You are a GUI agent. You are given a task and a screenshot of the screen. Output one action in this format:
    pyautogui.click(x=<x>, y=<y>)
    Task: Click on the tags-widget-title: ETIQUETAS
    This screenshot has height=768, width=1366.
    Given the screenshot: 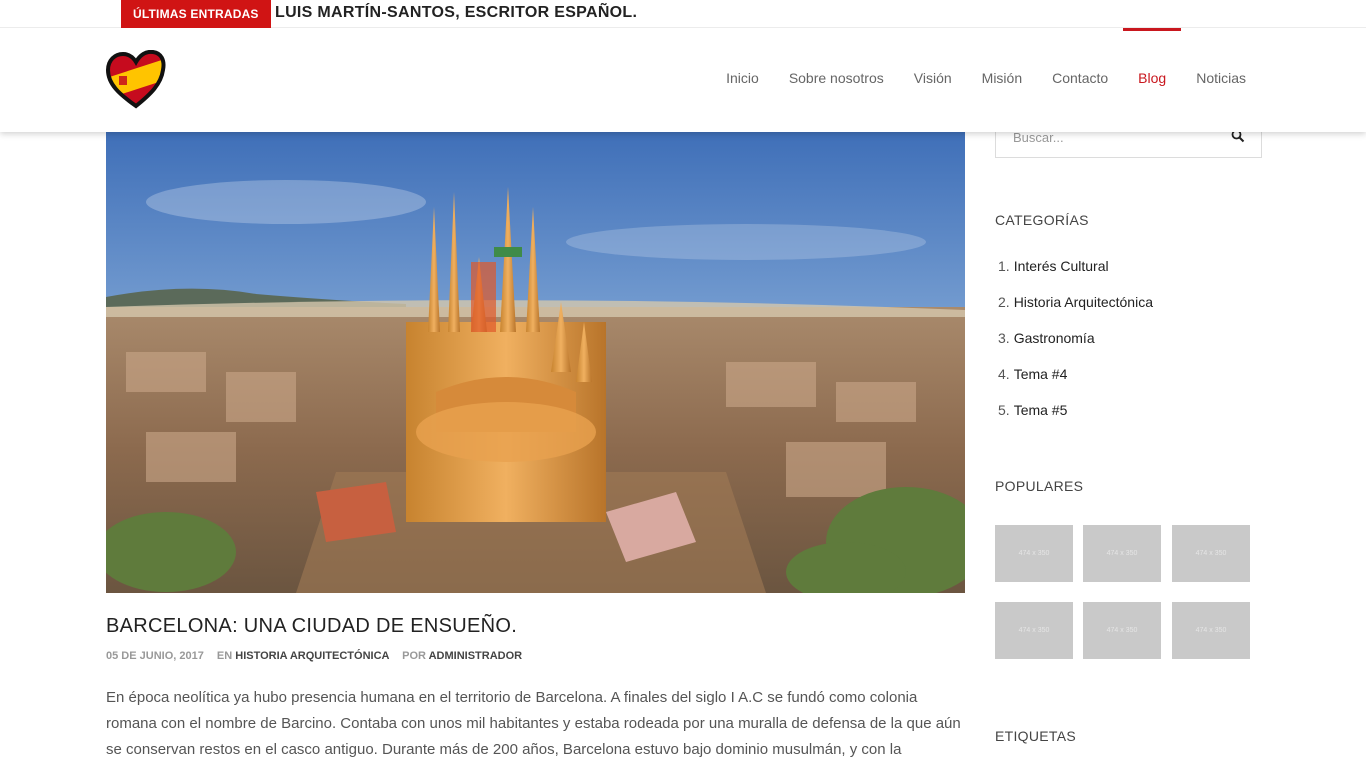 What is the action you would take?
    pyautogui.click(x=1036, y=736)
    